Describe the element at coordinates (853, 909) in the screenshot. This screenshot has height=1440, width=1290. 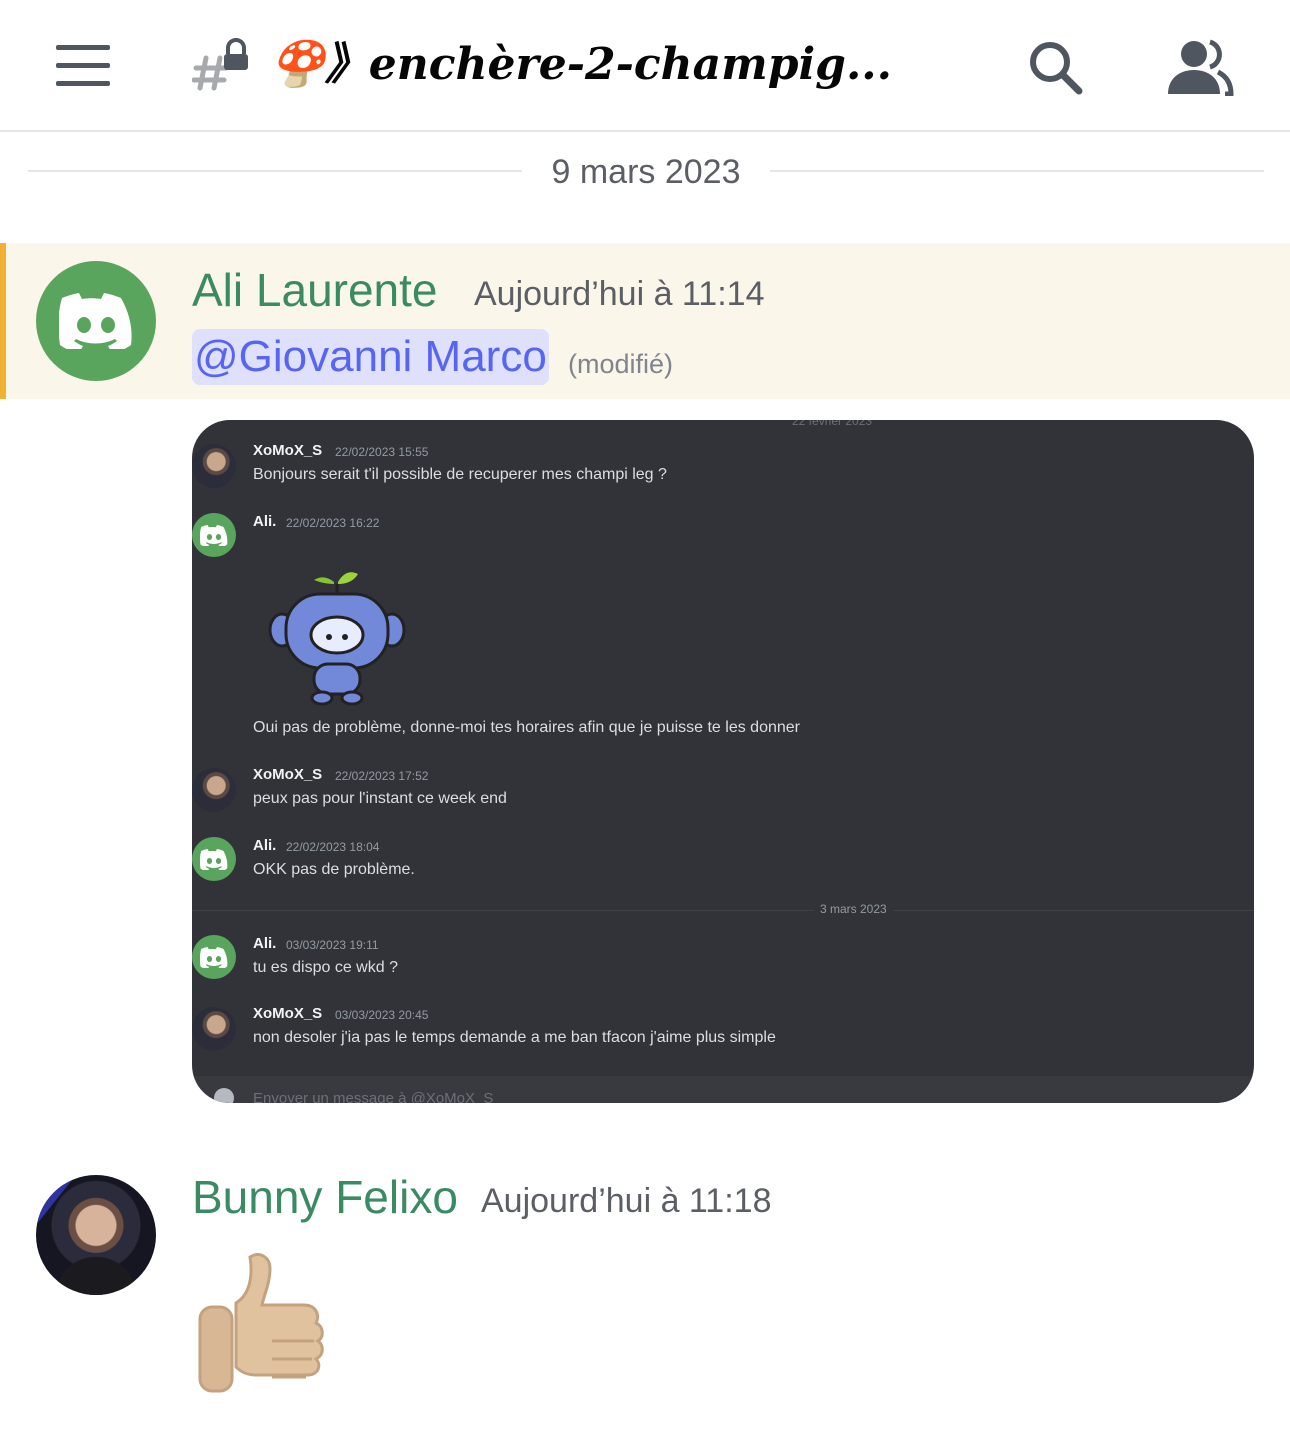
I see `date-divider-label: 3 mars 2023` at that location.